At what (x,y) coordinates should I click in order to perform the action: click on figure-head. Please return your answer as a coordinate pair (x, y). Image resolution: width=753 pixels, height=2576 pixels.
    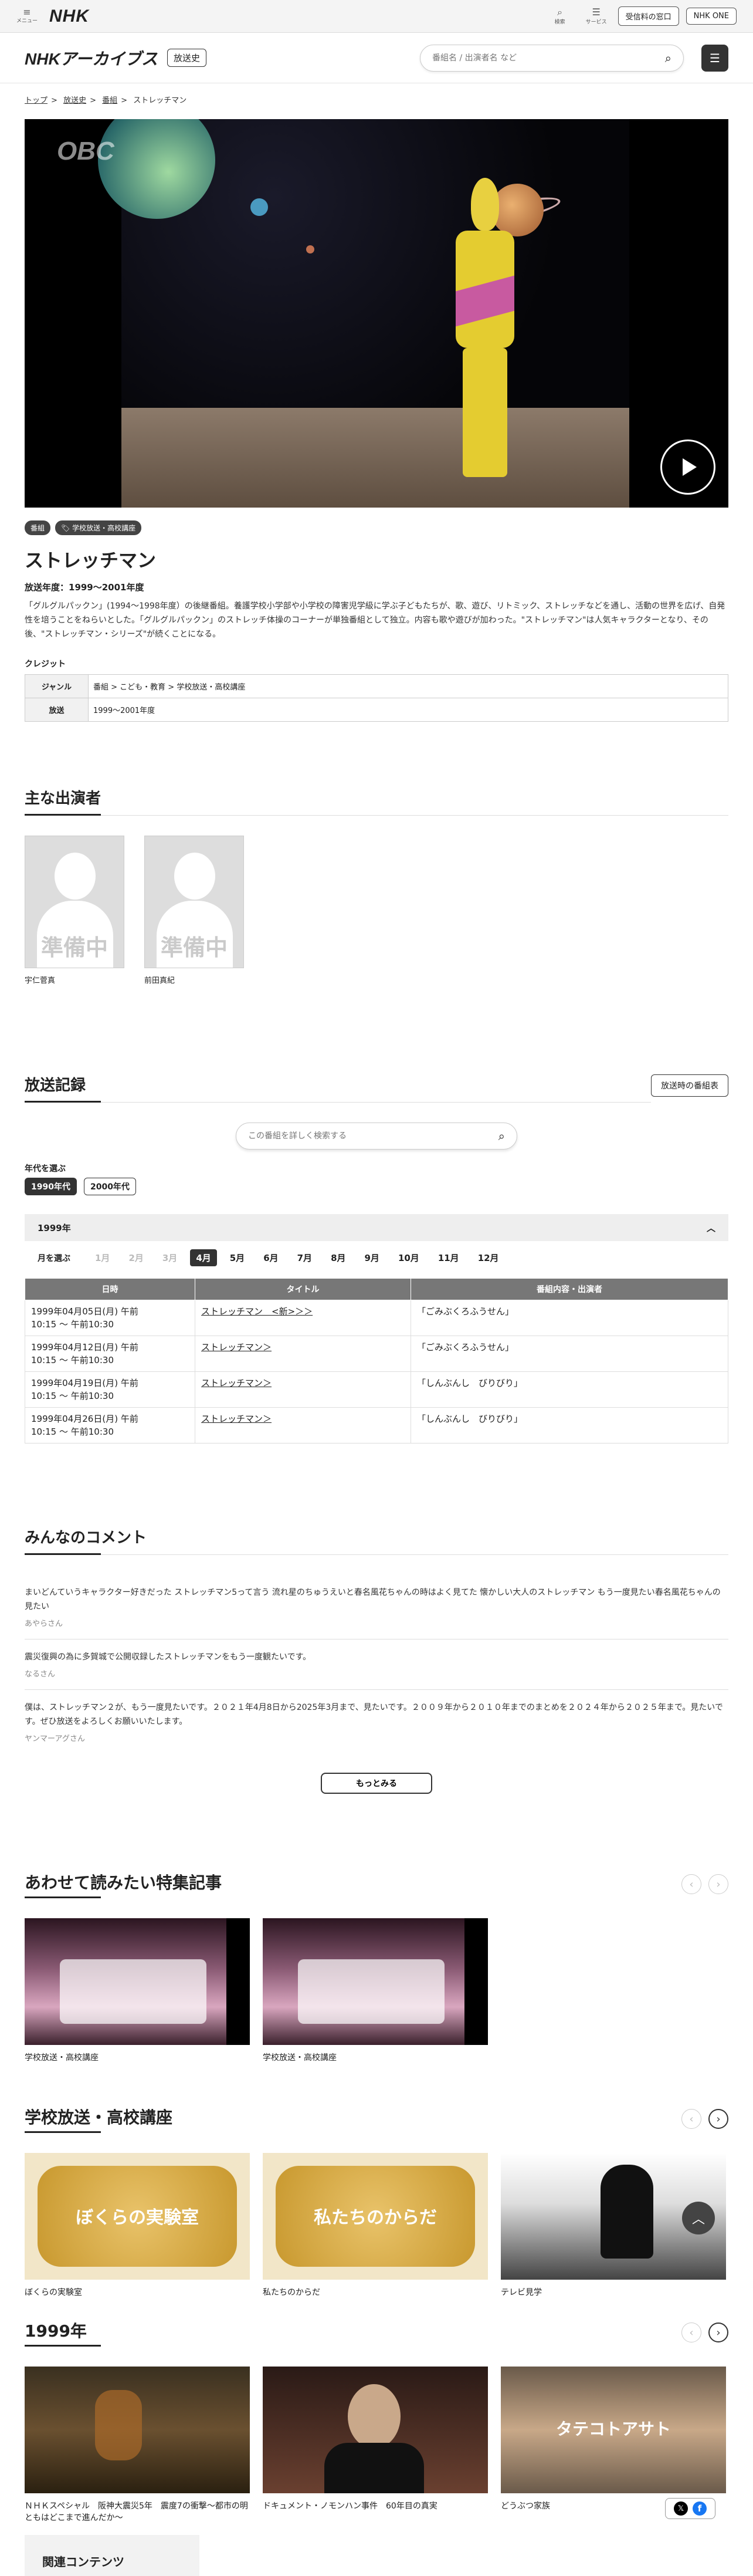
    Looking at the image, I should click on (485, 204).